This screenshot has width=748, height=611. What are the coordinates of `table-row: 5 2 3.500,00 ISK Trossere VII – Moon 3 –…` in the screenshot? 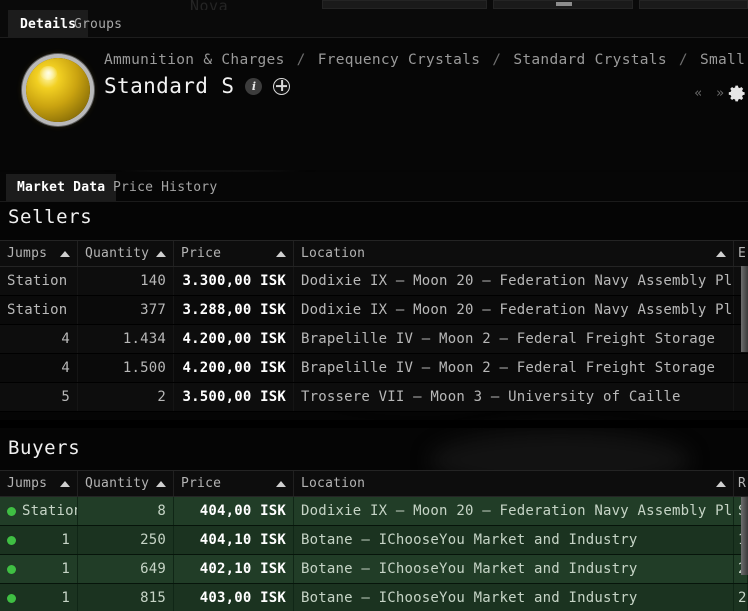 It's located at (374, 397).